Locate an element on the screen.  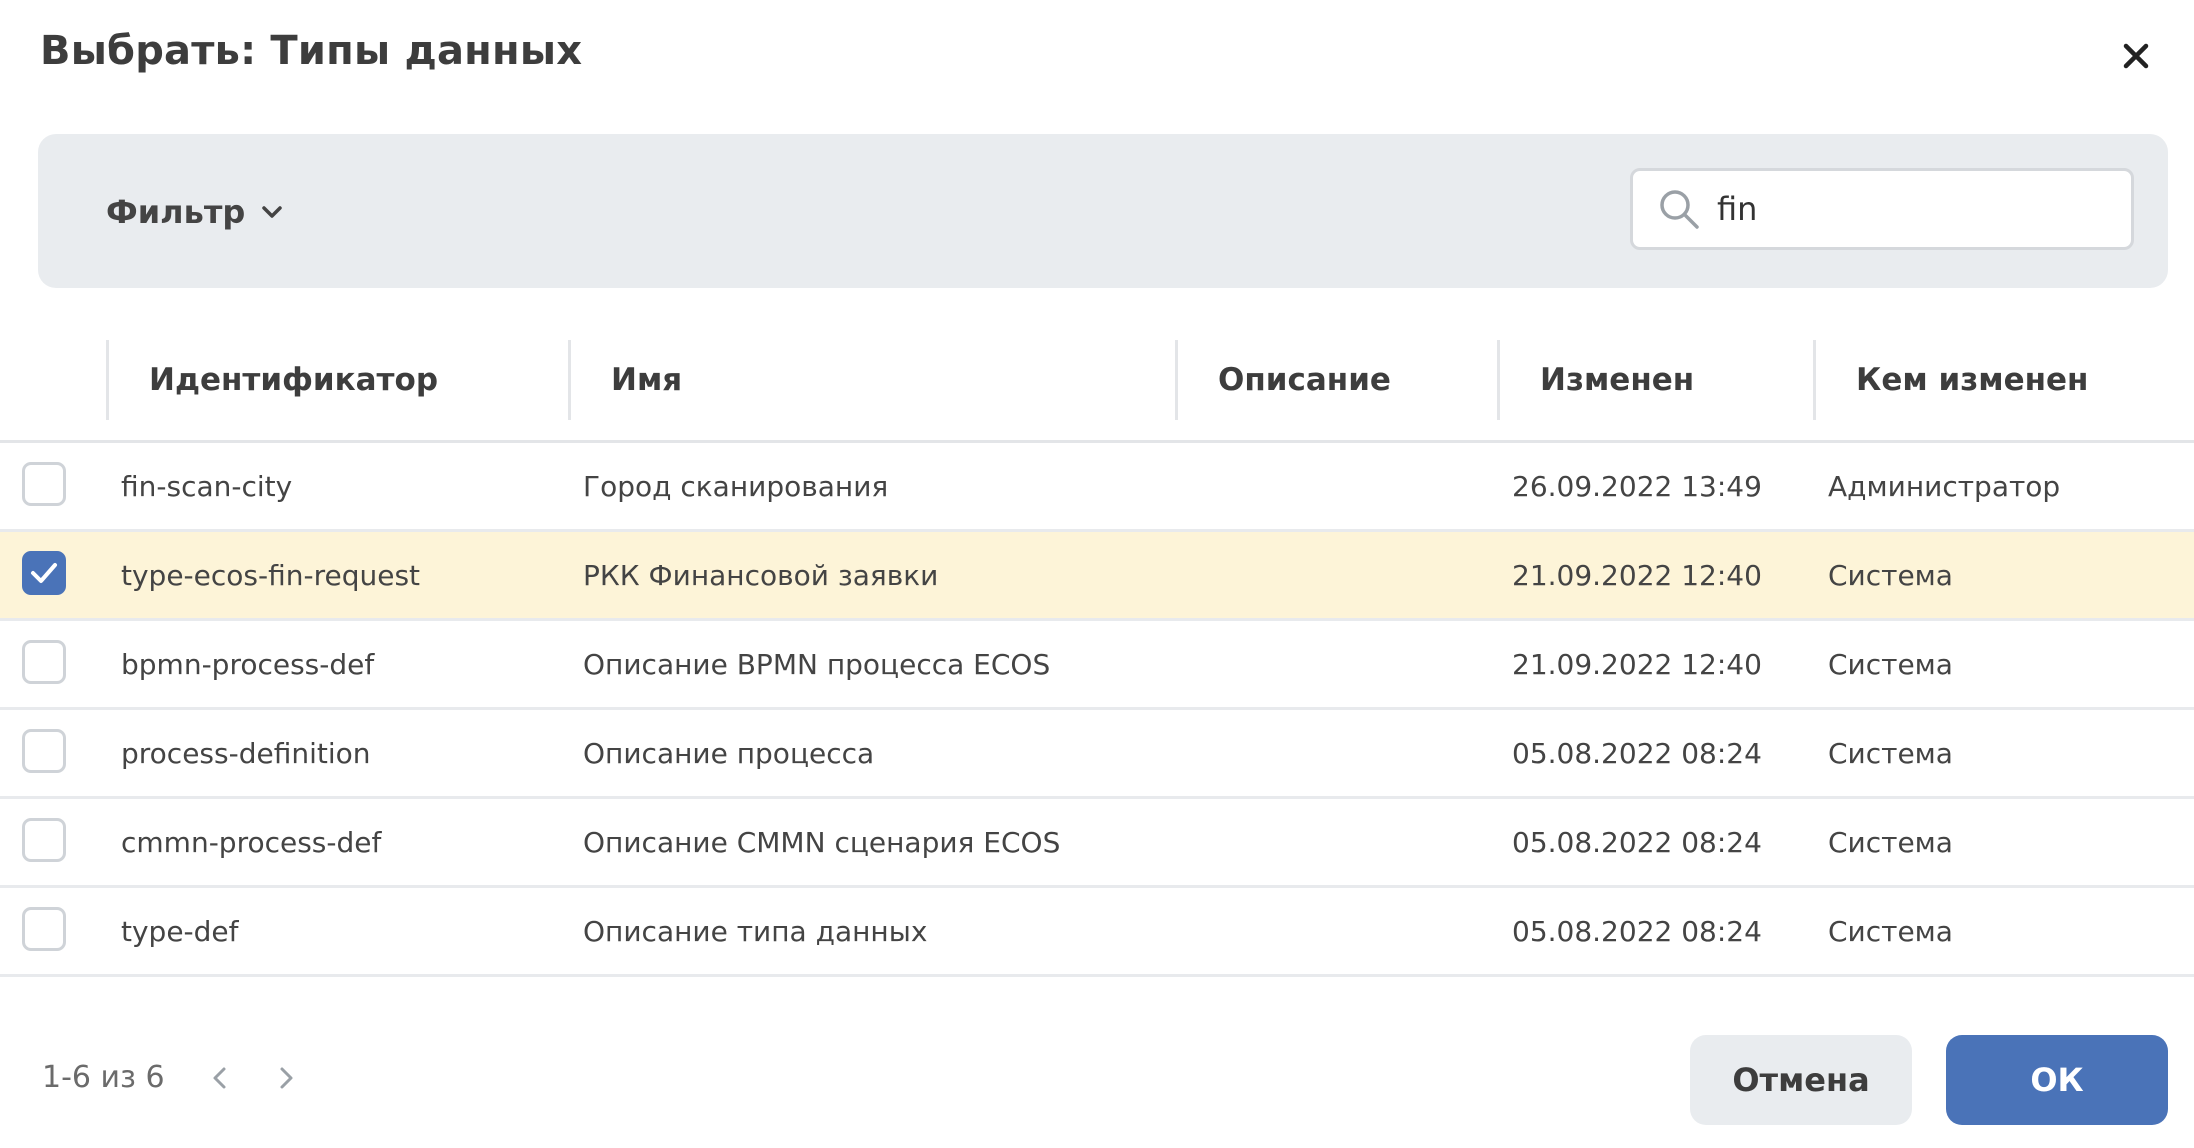
filter-dropdown-button: Фильтр is located at coordinates (195, 212).